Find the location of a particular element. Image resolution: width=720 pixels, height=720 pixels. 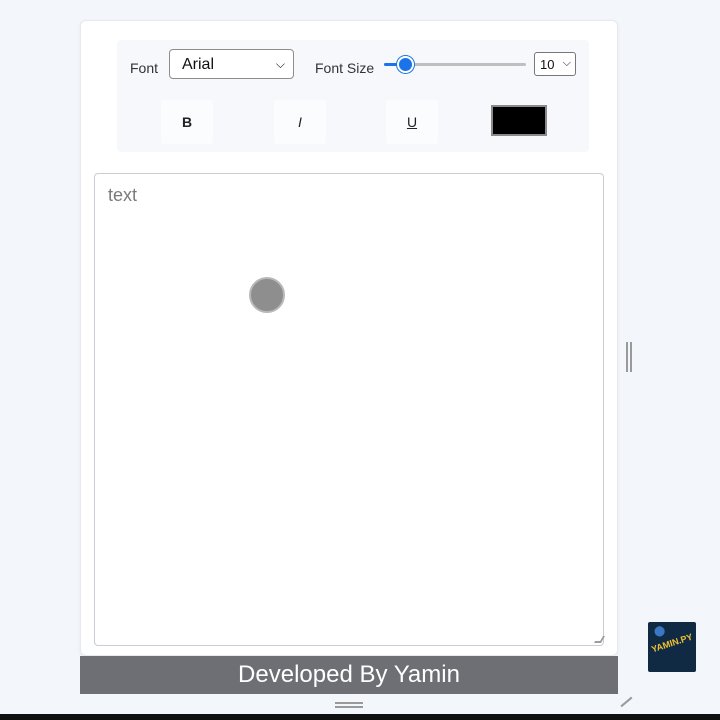

italic-button: I is located at coordinates (300, 122).